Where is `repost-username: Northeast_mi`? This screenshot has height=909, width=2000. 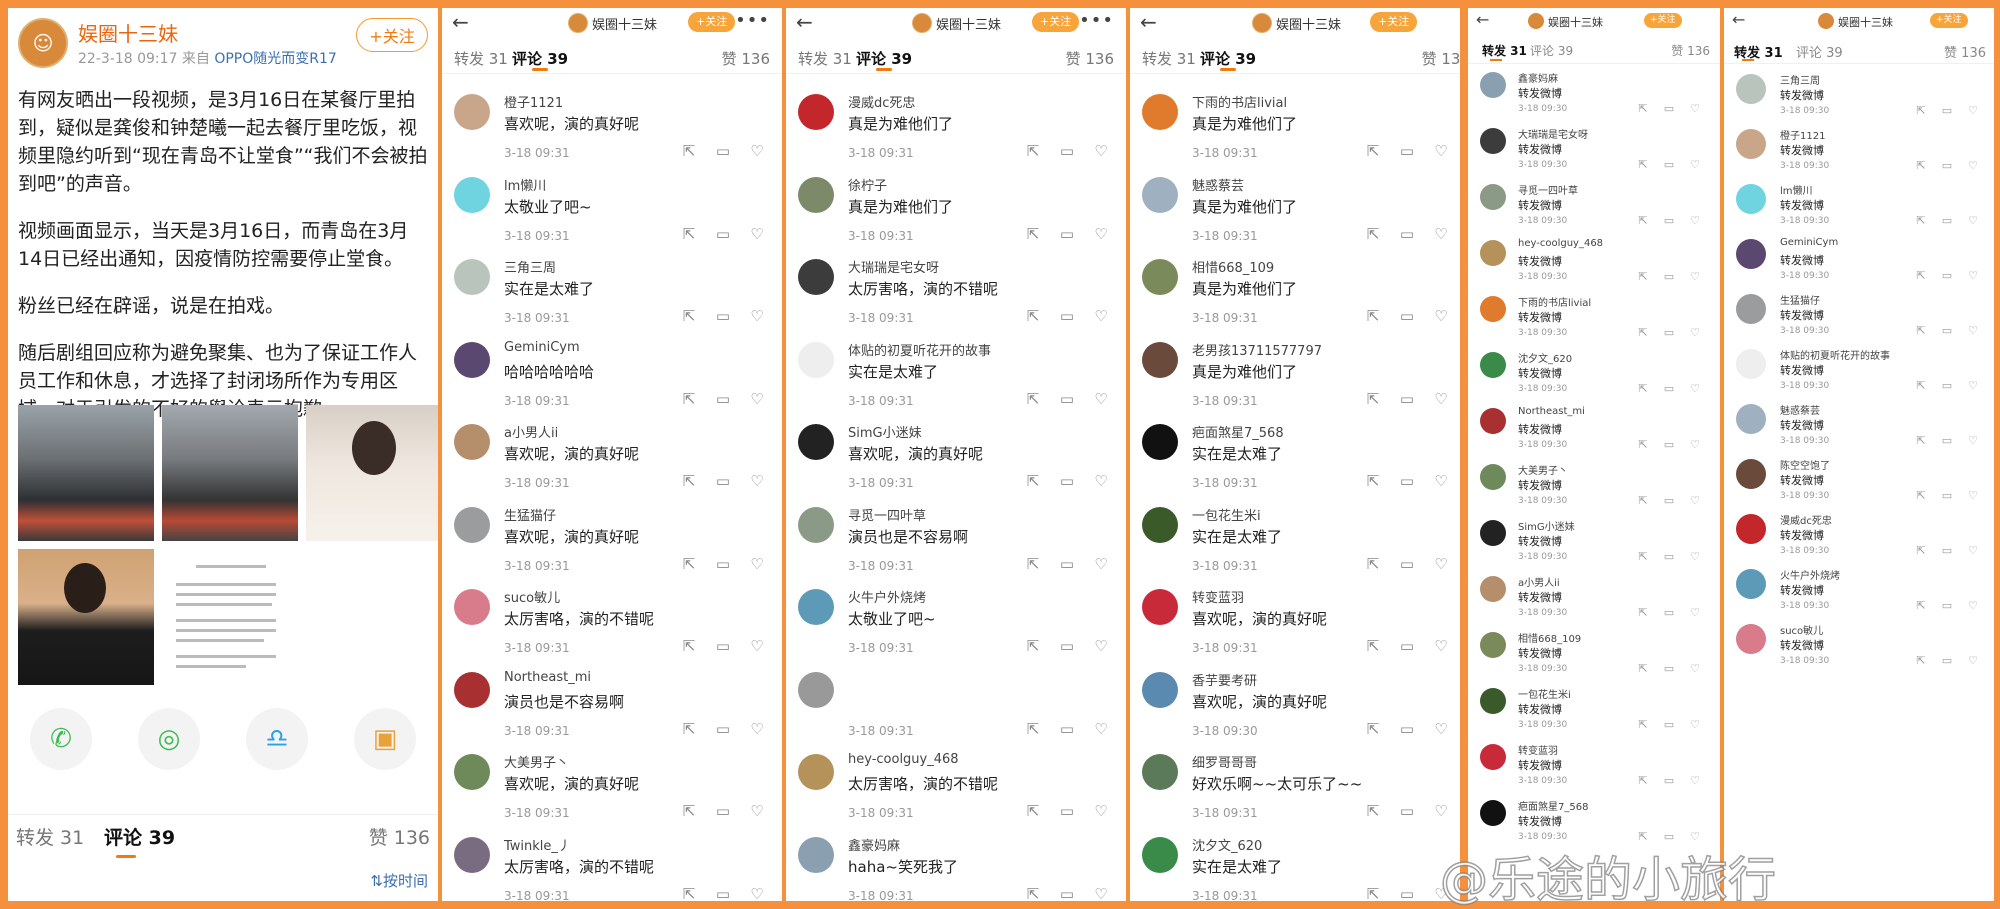
repost-username: Northeast_mi is located at coordinates (1551, 411).